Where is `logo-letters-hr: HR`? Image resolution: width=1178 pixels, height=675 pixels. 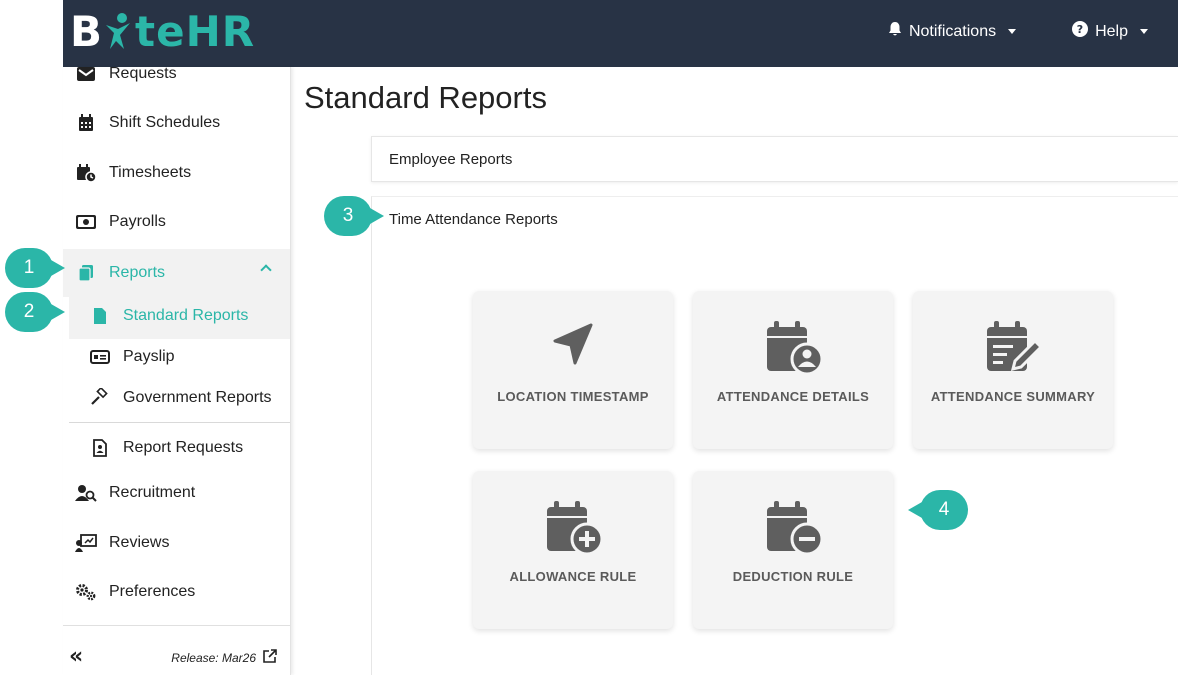 logo-letters-hr: HR is located at coordinates (220, 31).